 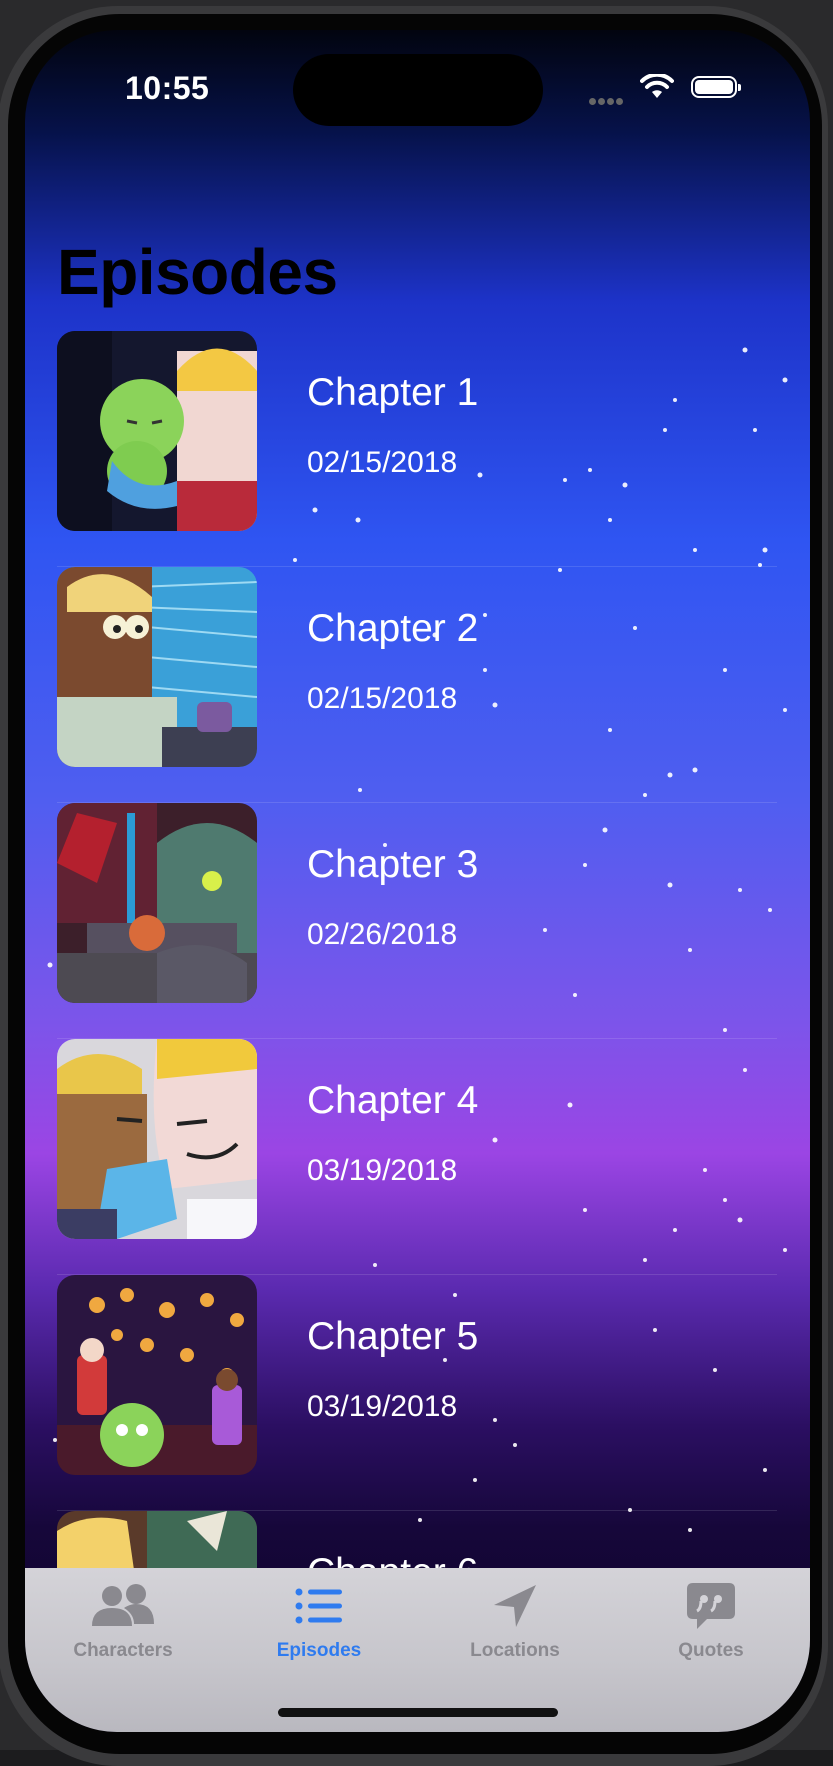 I want to click on tab-episodes: Episodes, so click(x=319, y=1622).